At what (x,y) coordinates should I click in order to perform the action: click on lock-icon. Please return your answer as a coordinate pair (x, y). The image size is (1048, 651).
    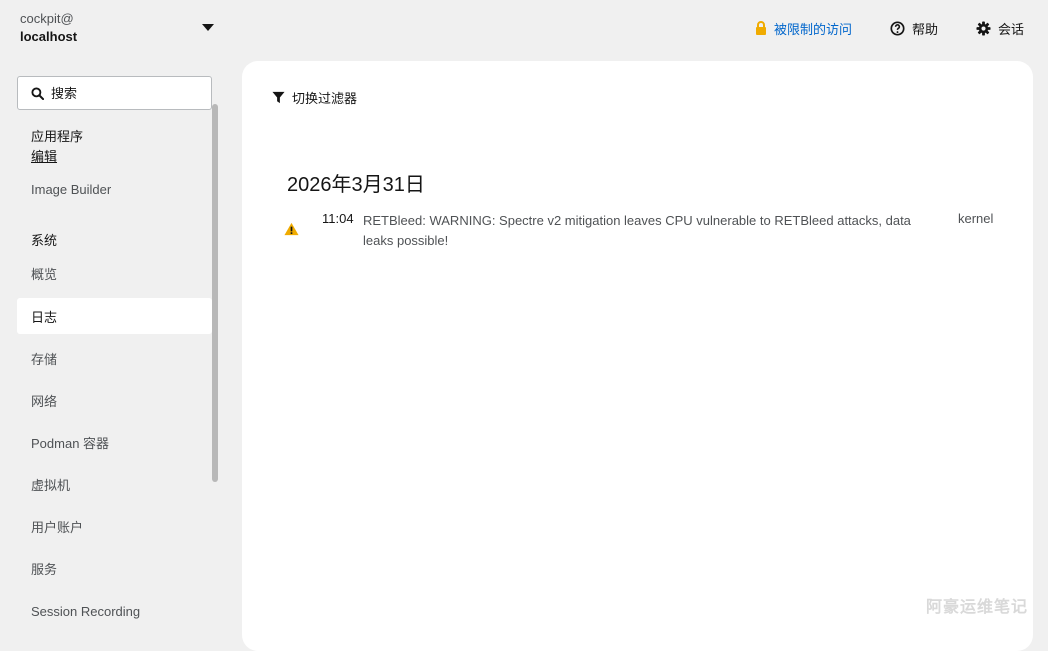
    Looking at the image, I should click on (761, 28).